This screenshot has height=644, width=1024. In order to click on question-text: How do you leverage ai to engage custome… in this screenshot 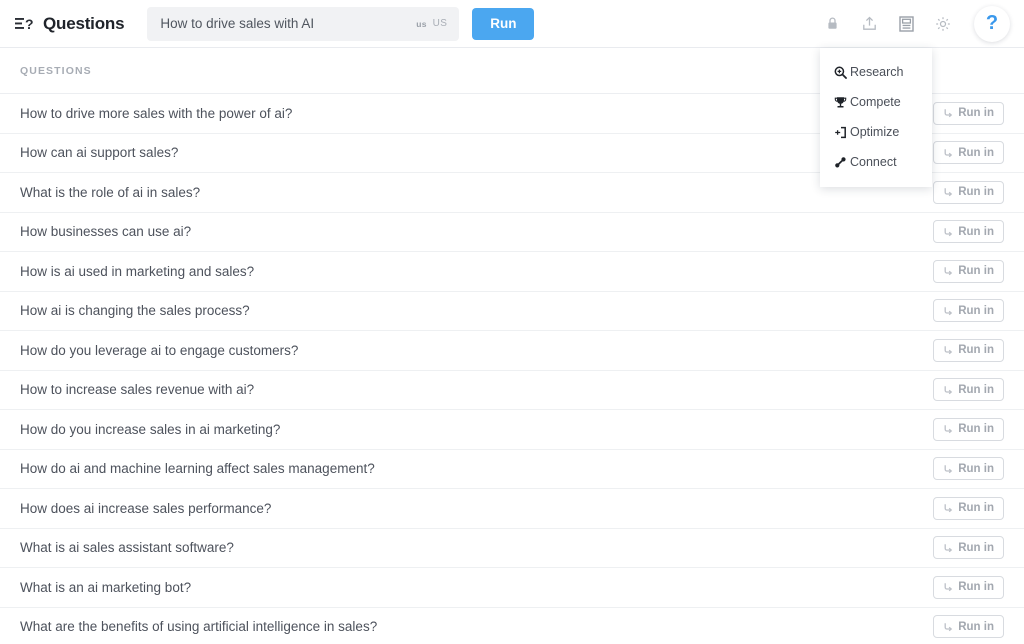, I will do `click(159, 350)`.